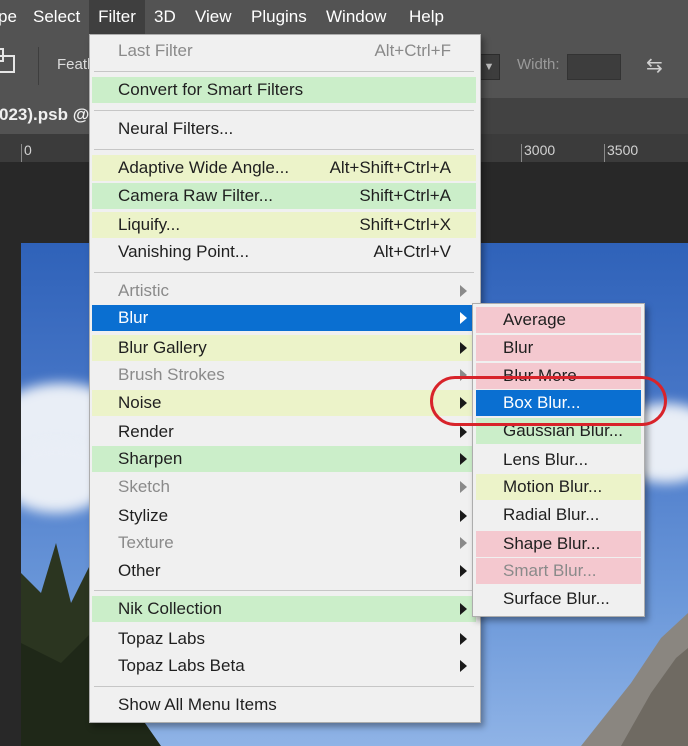 This screenshot has width=688, height=746. Describe the element at coordinates (405, 224) in the screenshot. I see `menu-item-shortcut: Shift+Ctrl+X` at that location.